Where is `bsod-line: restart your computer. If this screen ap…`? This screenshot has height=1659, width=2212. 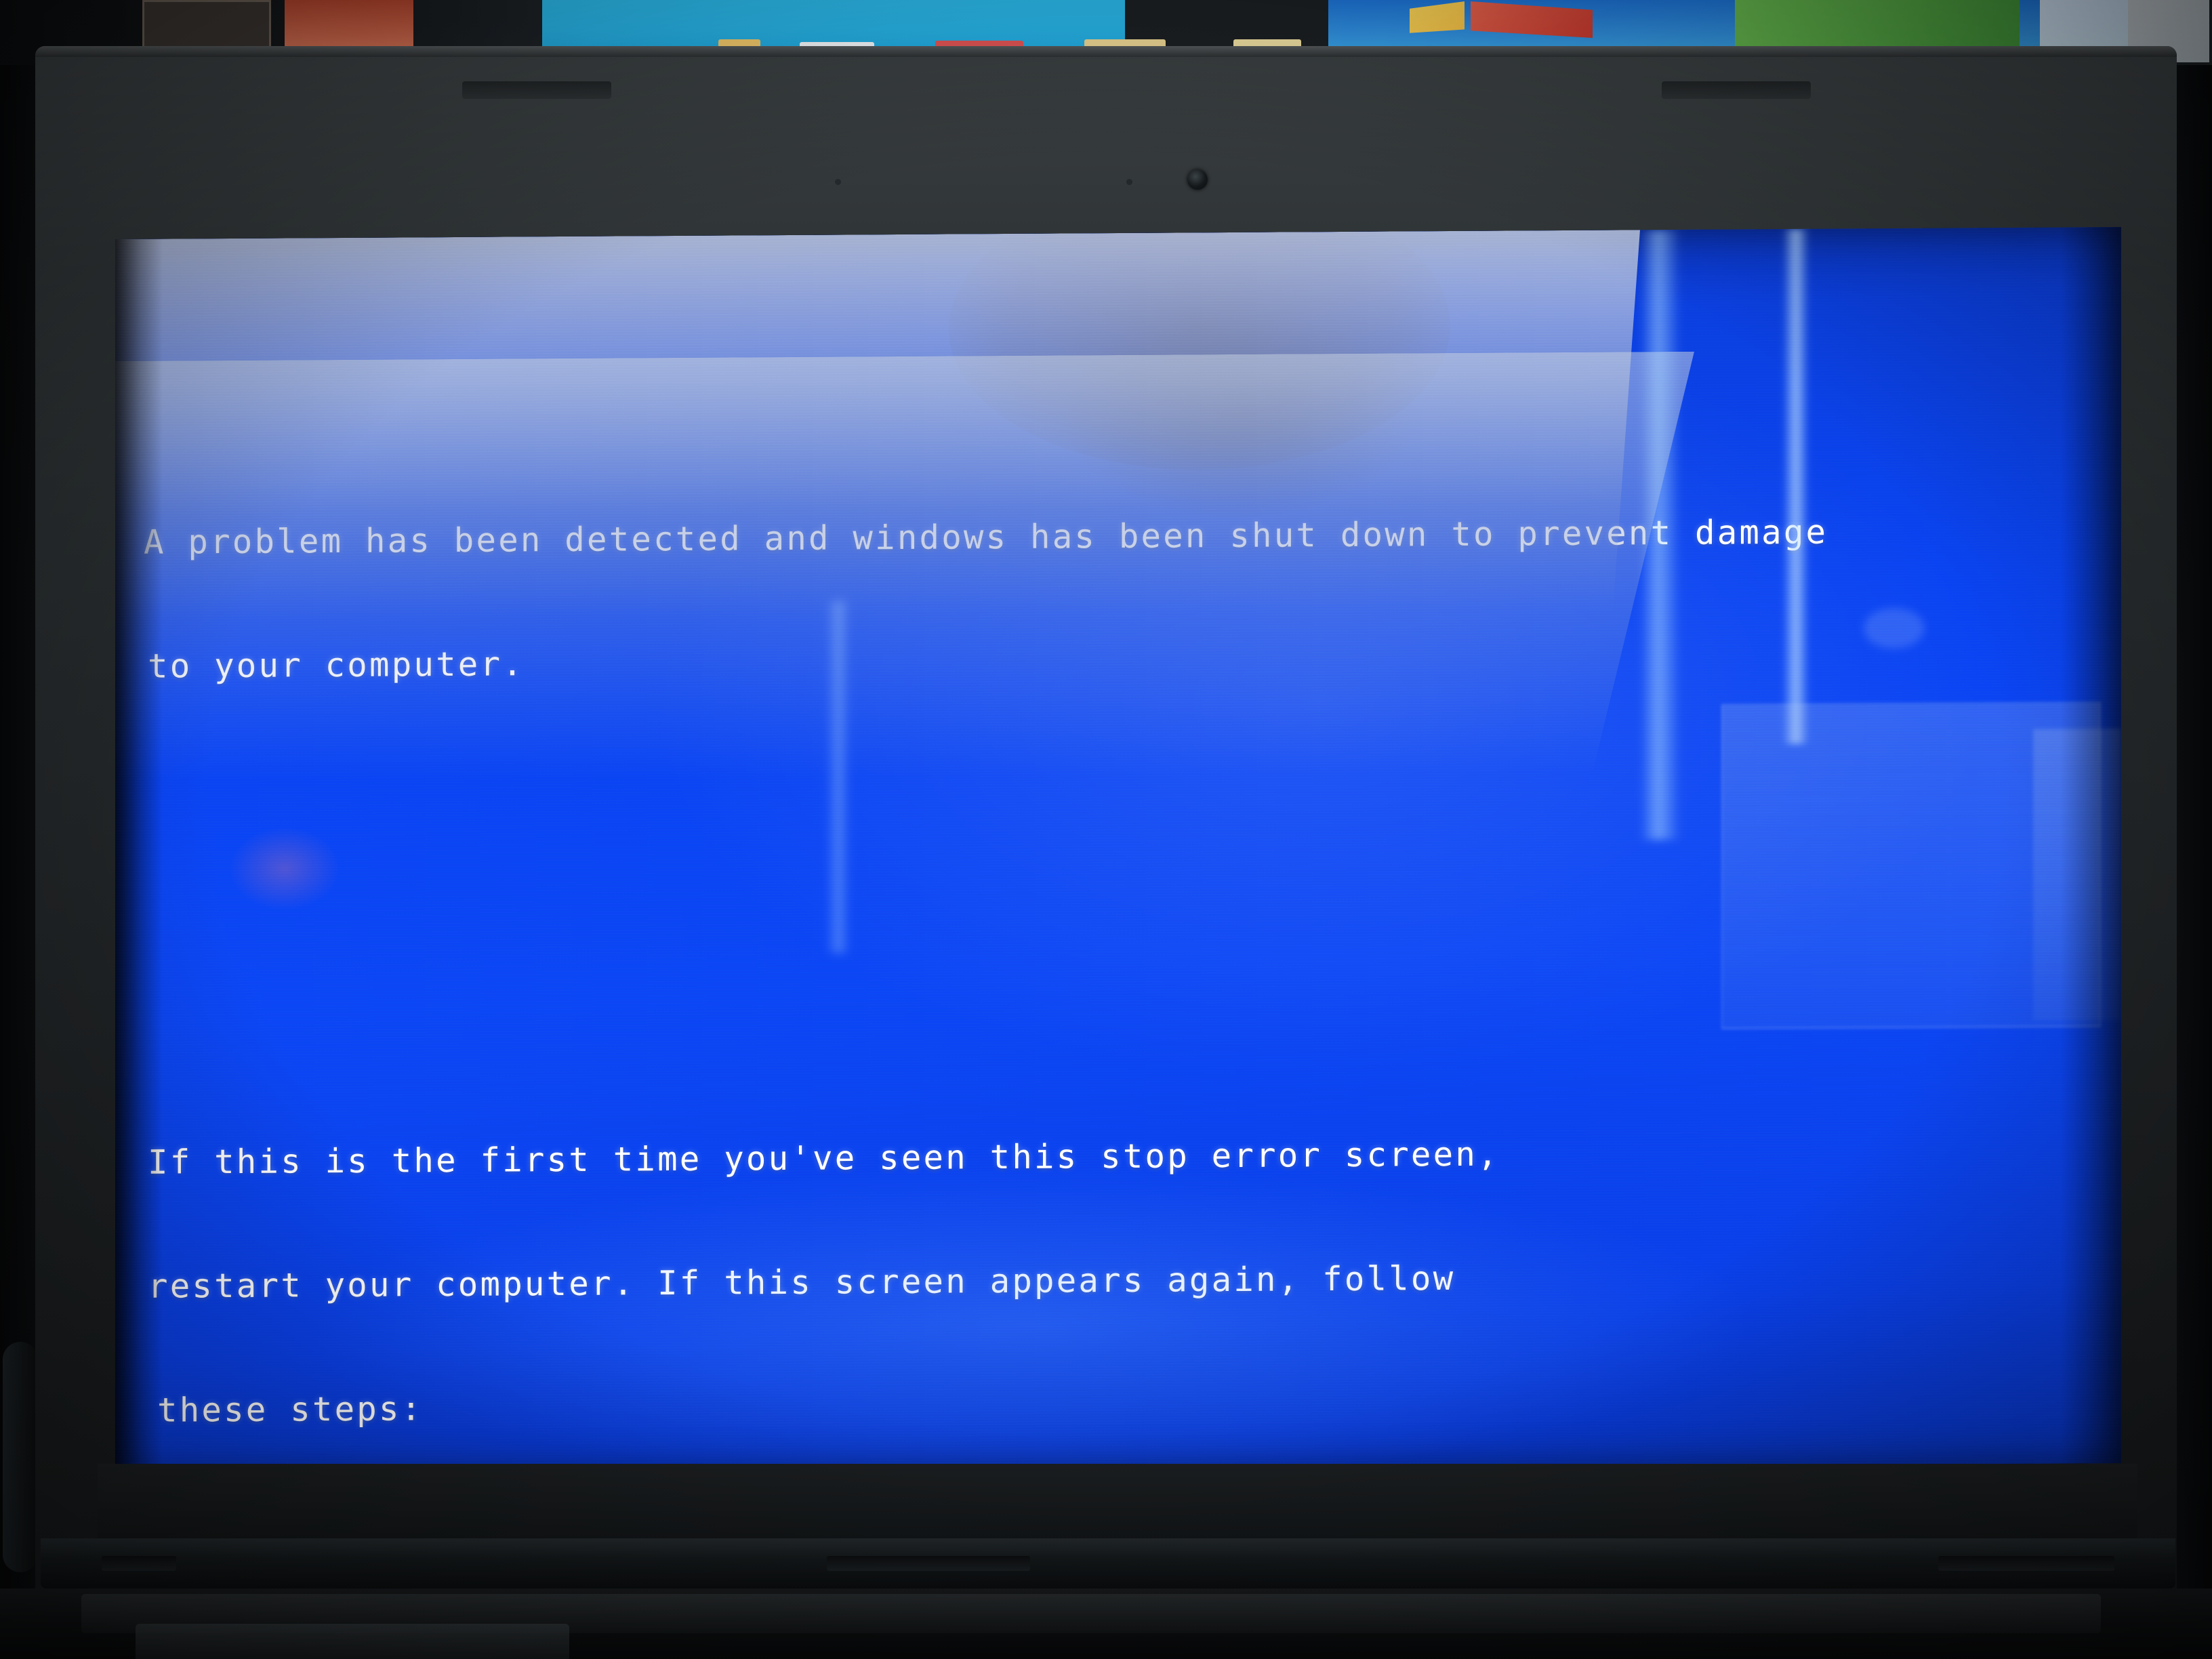 bsod-line: restart your computer. If this screen ap… is located at coordinates (802, 1282).